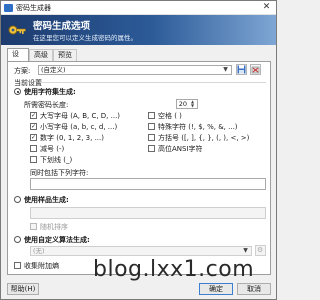  What do you see at coordinates (72, 138) in the screenshot?
I see `digits-label: 数字 (0, 1, 2, 3, ...)` at bounding box center [72, 138].